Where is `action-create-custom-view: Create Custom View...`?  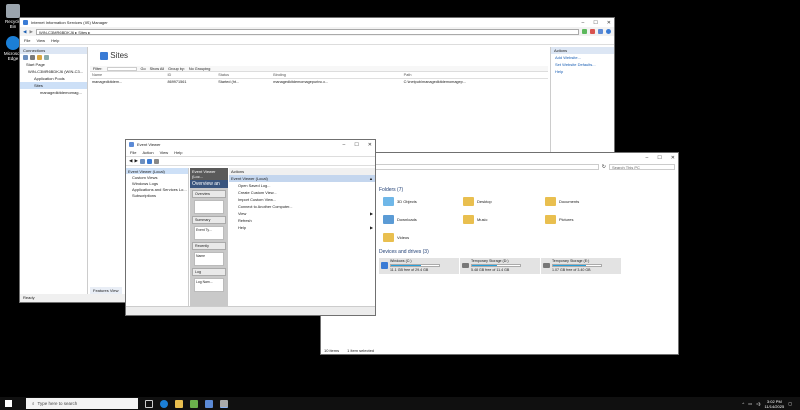
action-create-custom-view: Create Custom View... is located at coordinates (302, 192).